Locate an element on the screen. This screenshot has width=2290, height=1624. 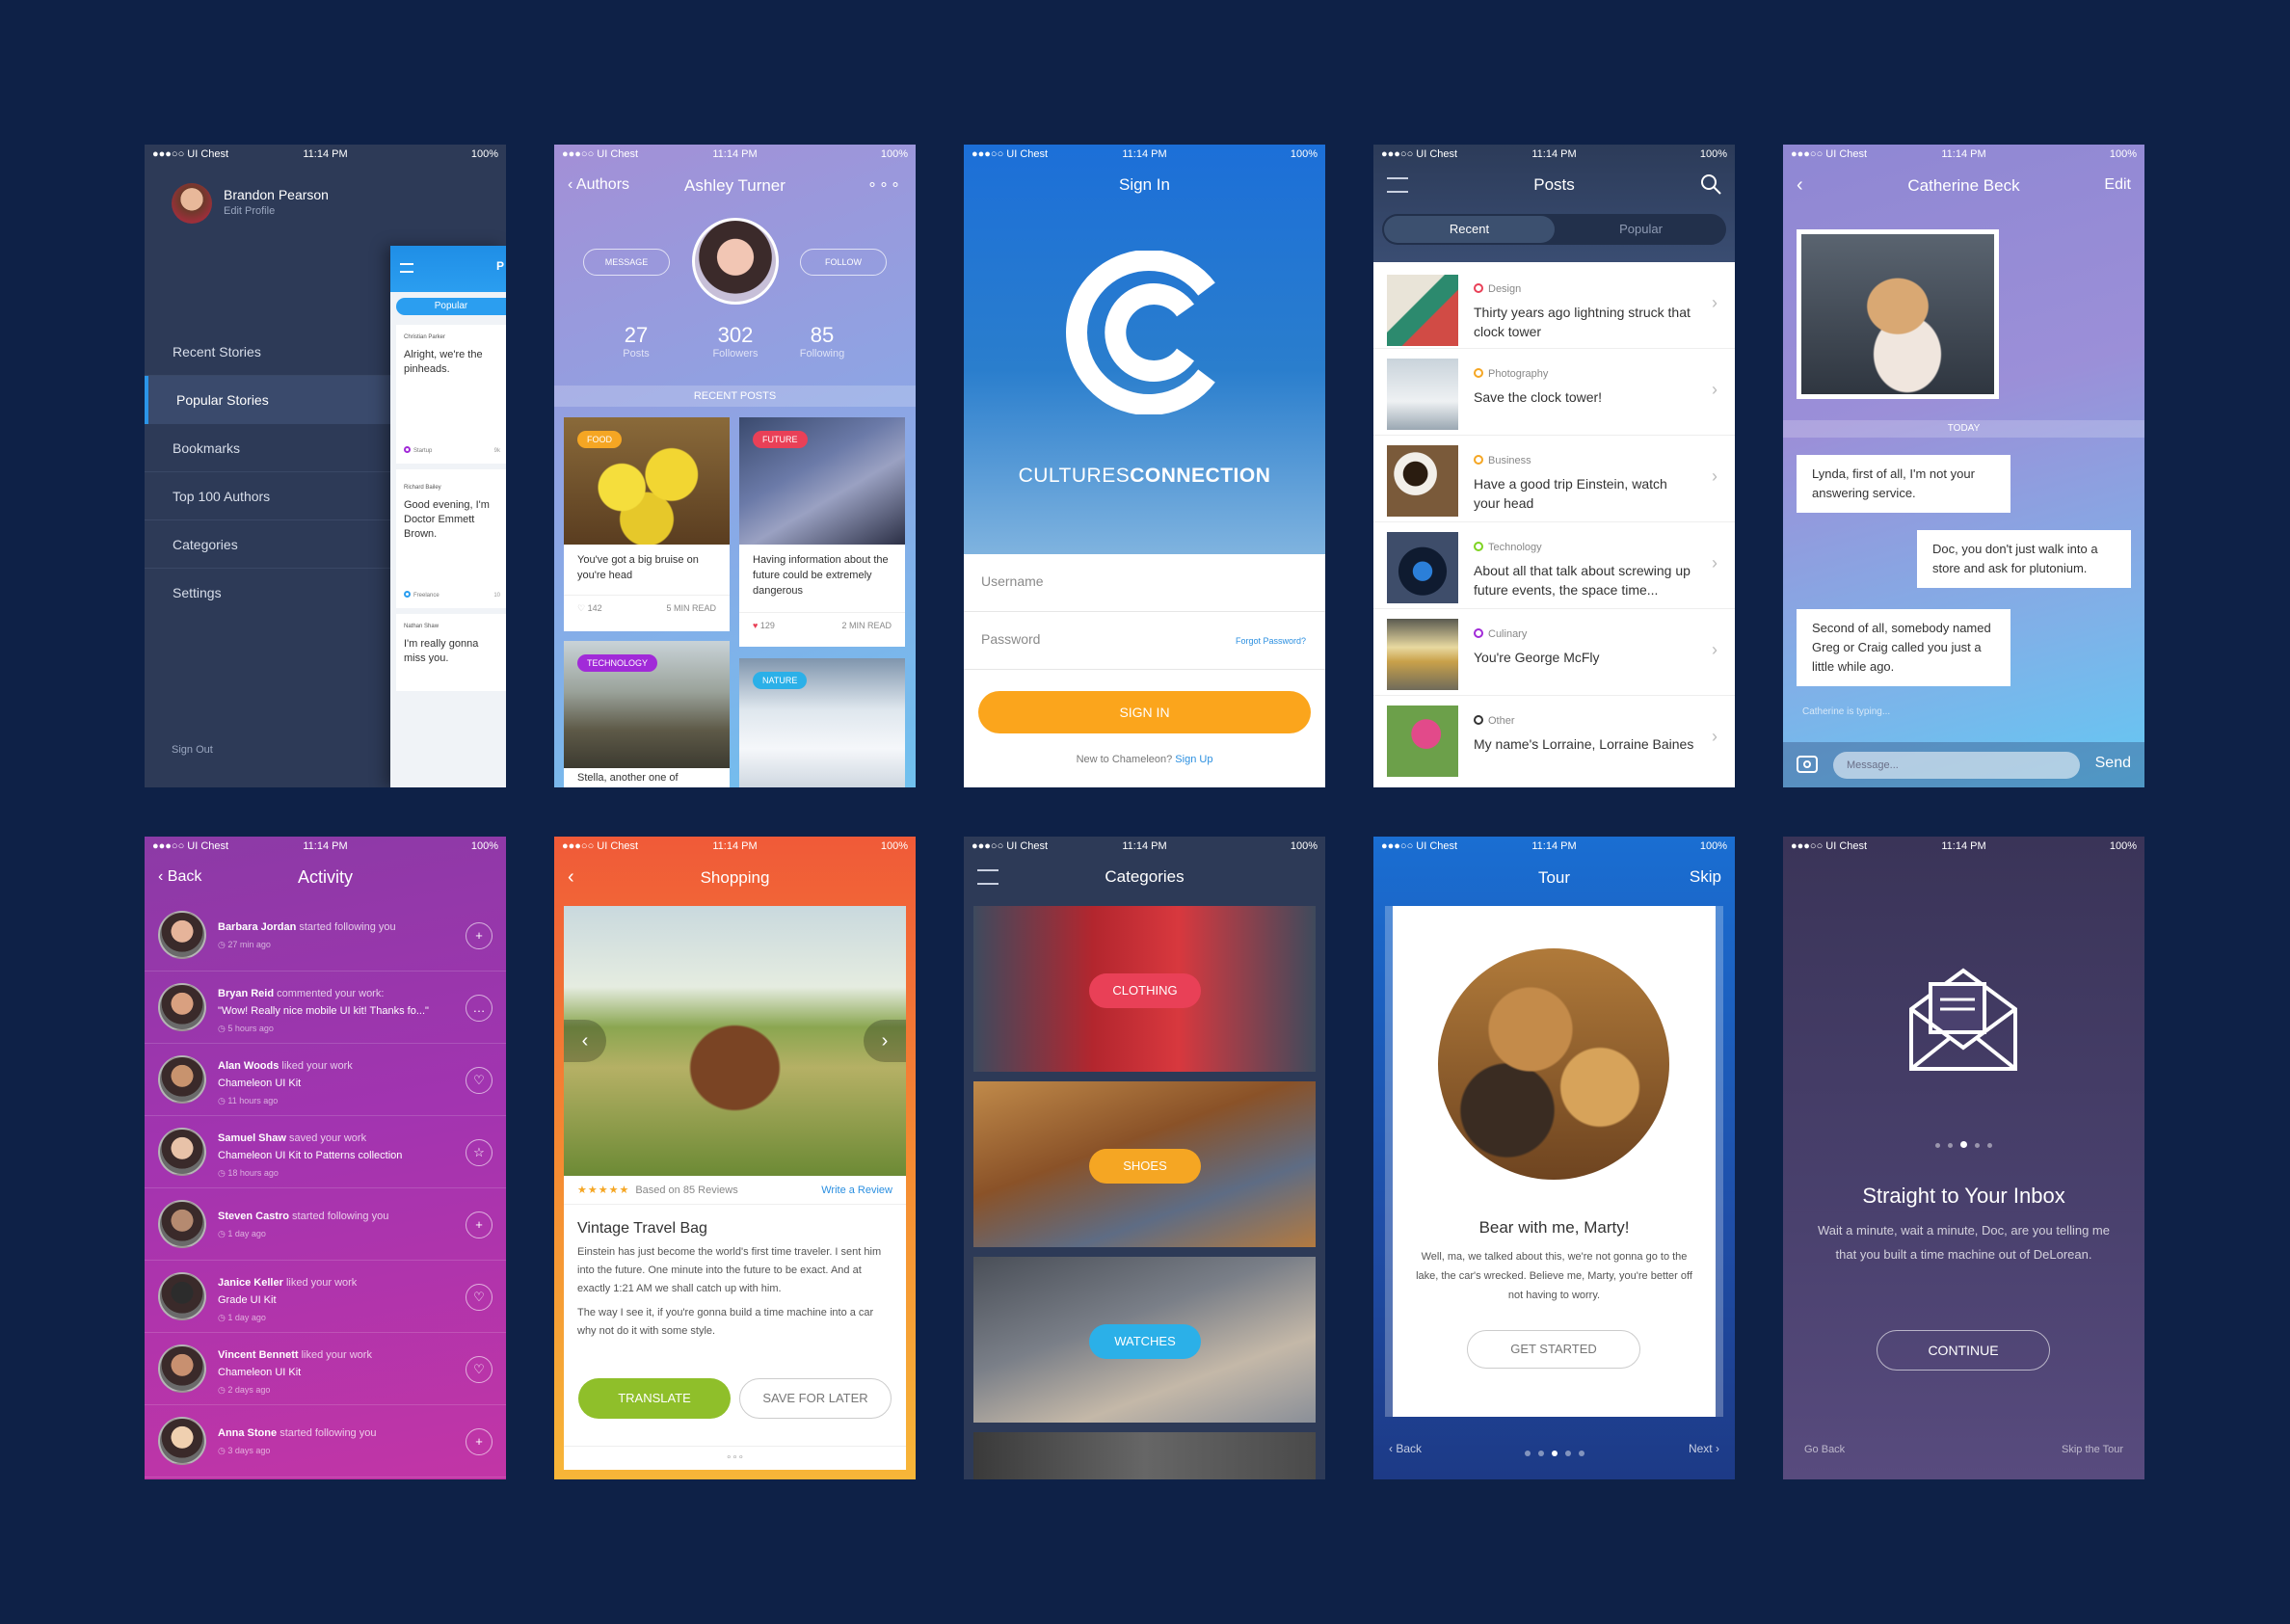
stat-following: 85 Following is located at coordinates (822, 341).